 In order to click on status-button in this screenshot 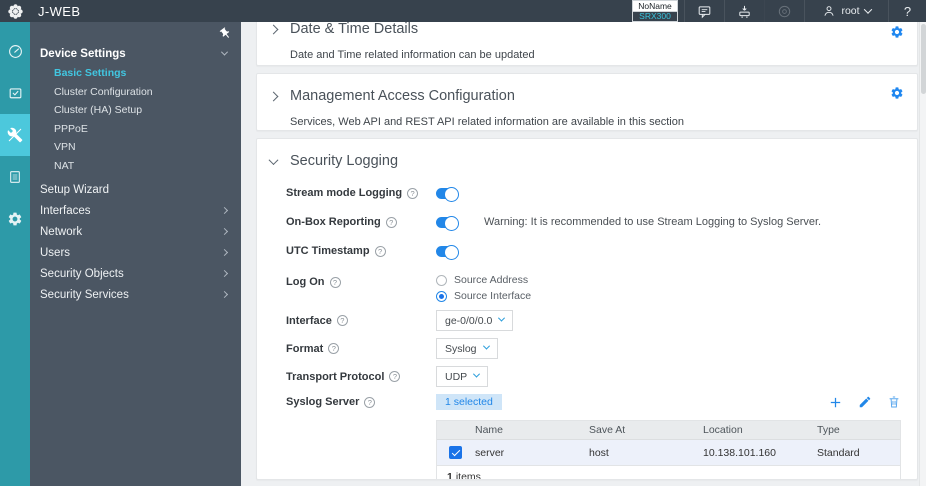, I will do `click(784, 11)`.